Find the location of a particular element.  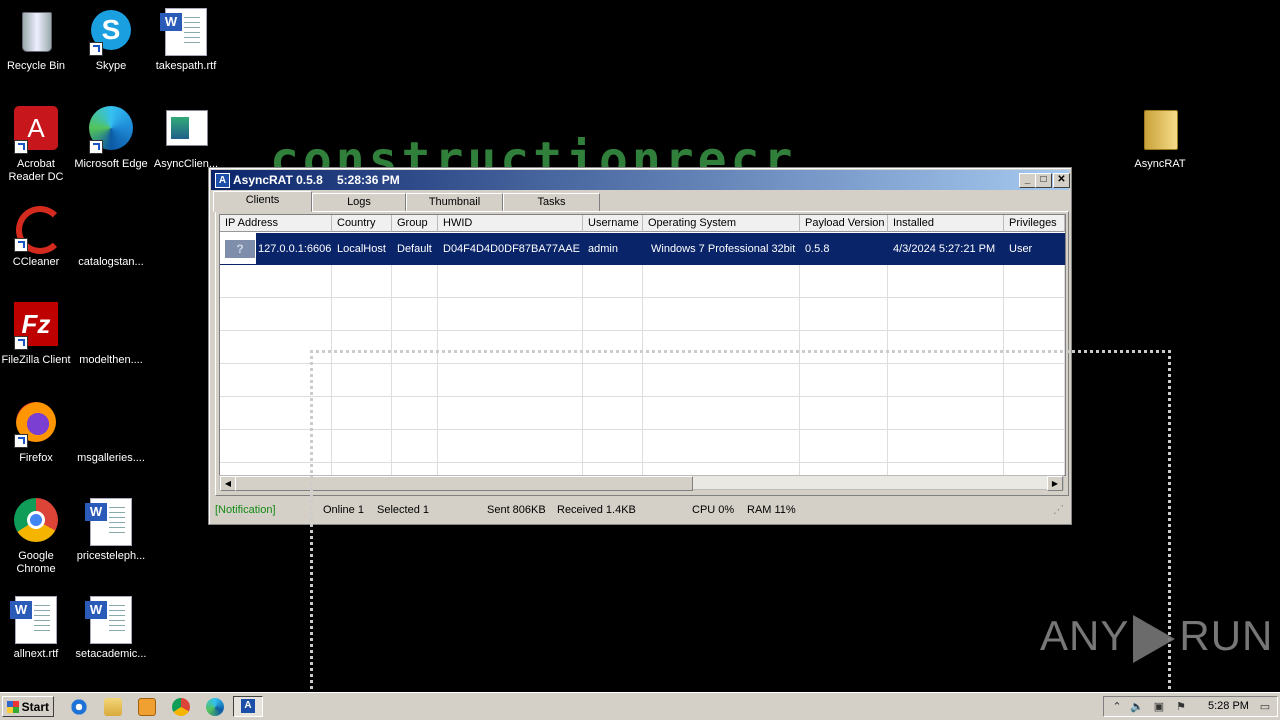

desktop-icon-label: allnext.rtf is located at coordinates (36, 654).